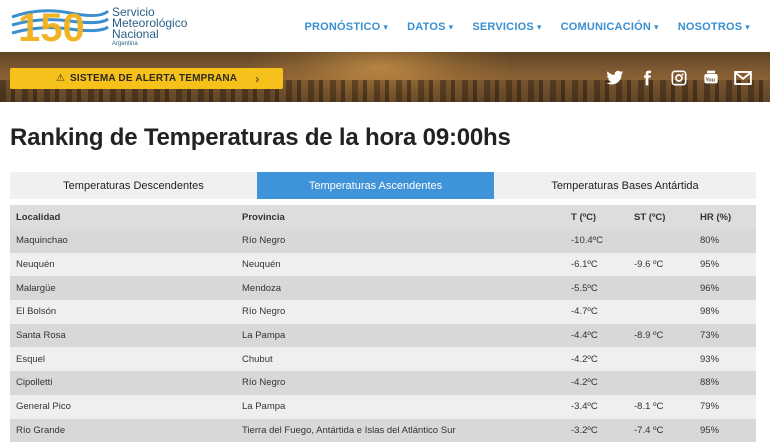 The height and width of the screenshot is (442, 770). I want to click on nav-pronostico: PRONÓSTICO▾, so click(346, 27).